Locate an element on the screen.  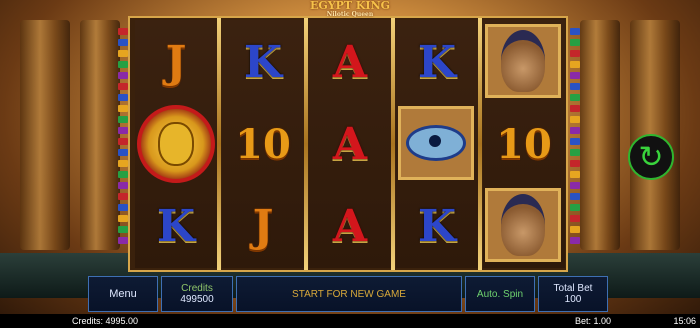
status-time: 15:06 is located at coordinates (684, 321).